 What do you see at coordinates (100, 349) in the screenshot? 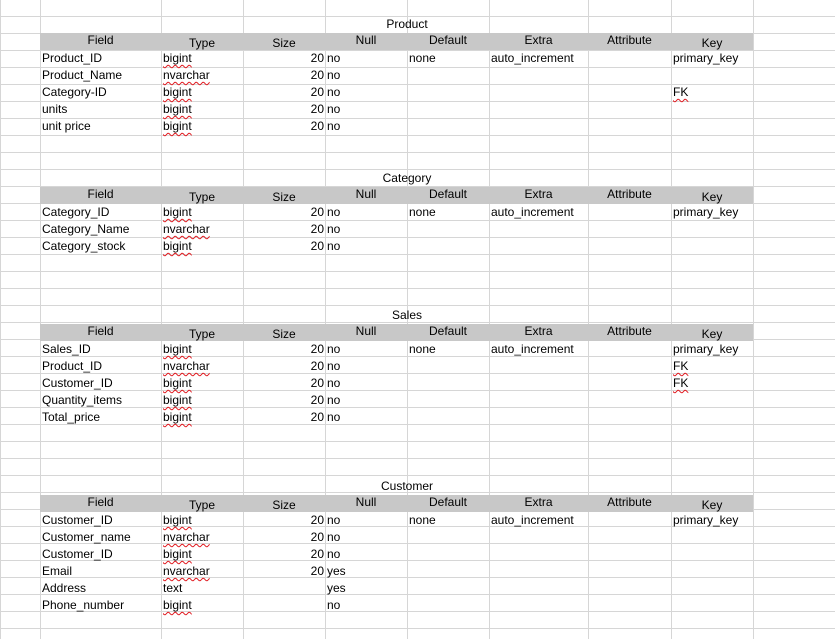
I see `cell-field: Sales_ID` at bounding box center [100, 349].